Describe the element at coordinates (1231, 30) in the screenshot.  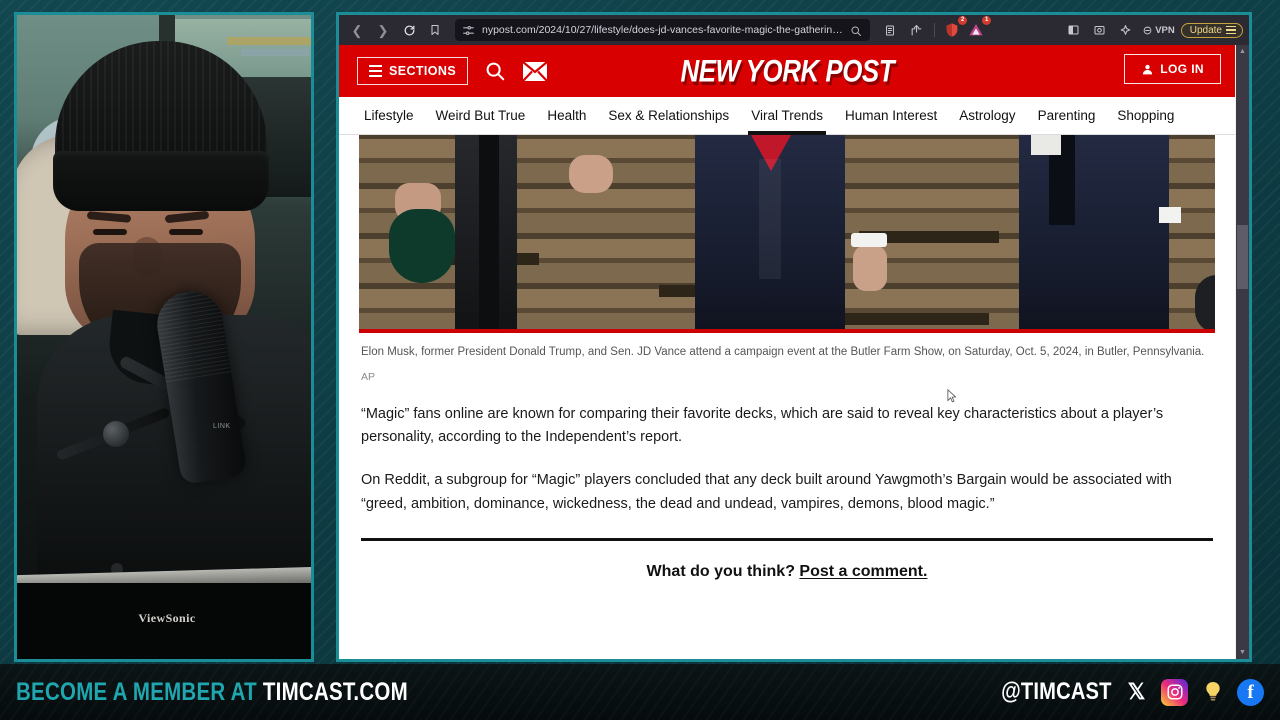
I see `app-menu-icon` at that location.